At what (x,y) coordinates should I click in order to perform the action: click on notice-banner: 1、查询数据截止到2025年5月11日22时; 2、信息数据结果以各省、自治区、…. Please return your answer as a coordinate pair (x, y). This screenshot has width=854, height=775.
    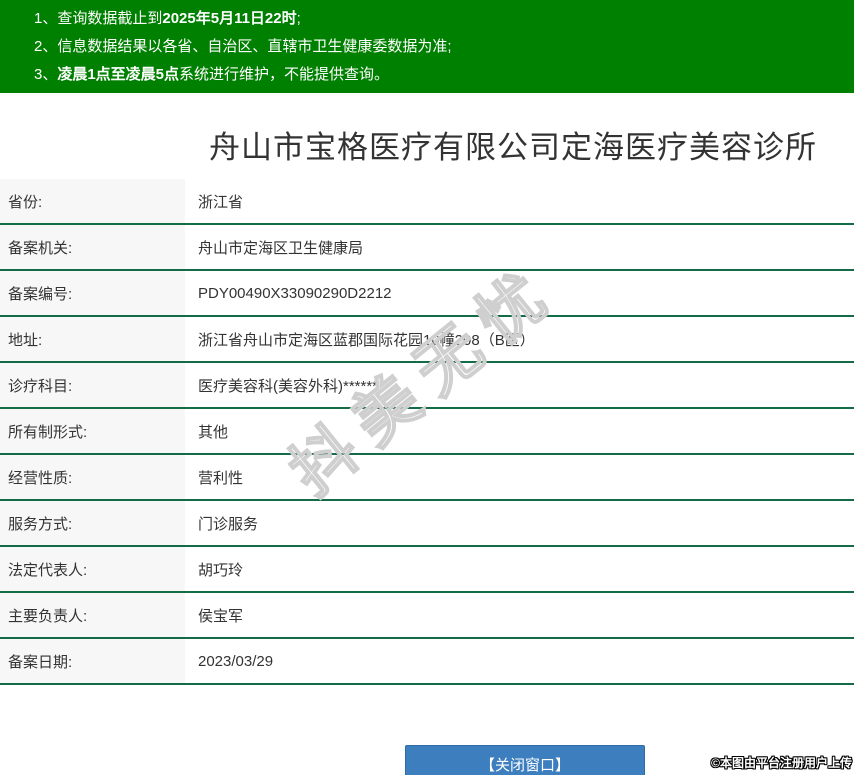
    Looking at the image, I should click on (427, 46).